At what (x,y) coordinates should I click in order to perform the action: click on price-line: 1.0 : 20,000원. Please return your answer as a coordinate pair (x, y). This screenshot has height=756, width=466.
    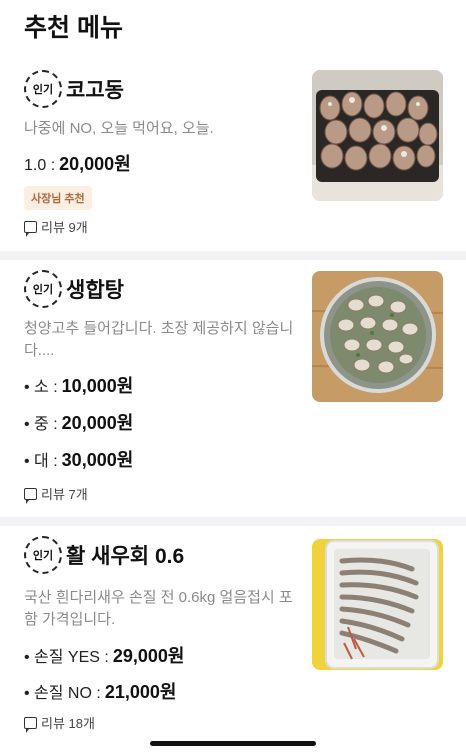
    Looking at the image, I should click on (77, 163).